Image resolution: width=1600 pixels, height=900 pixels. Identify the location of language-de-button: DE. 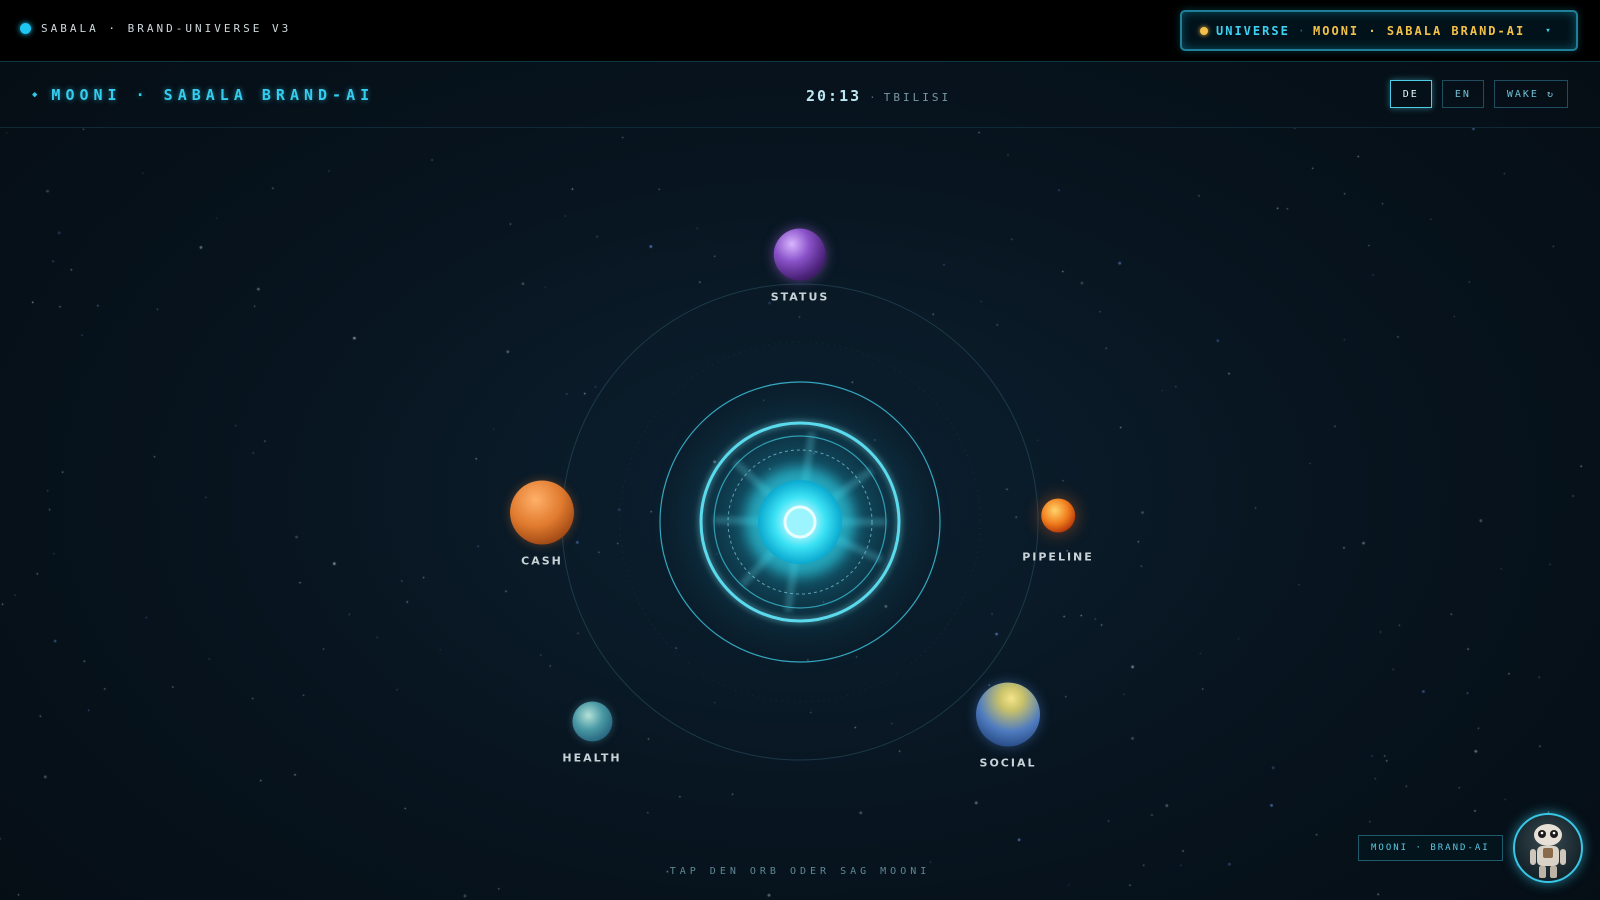
(1410, 94).